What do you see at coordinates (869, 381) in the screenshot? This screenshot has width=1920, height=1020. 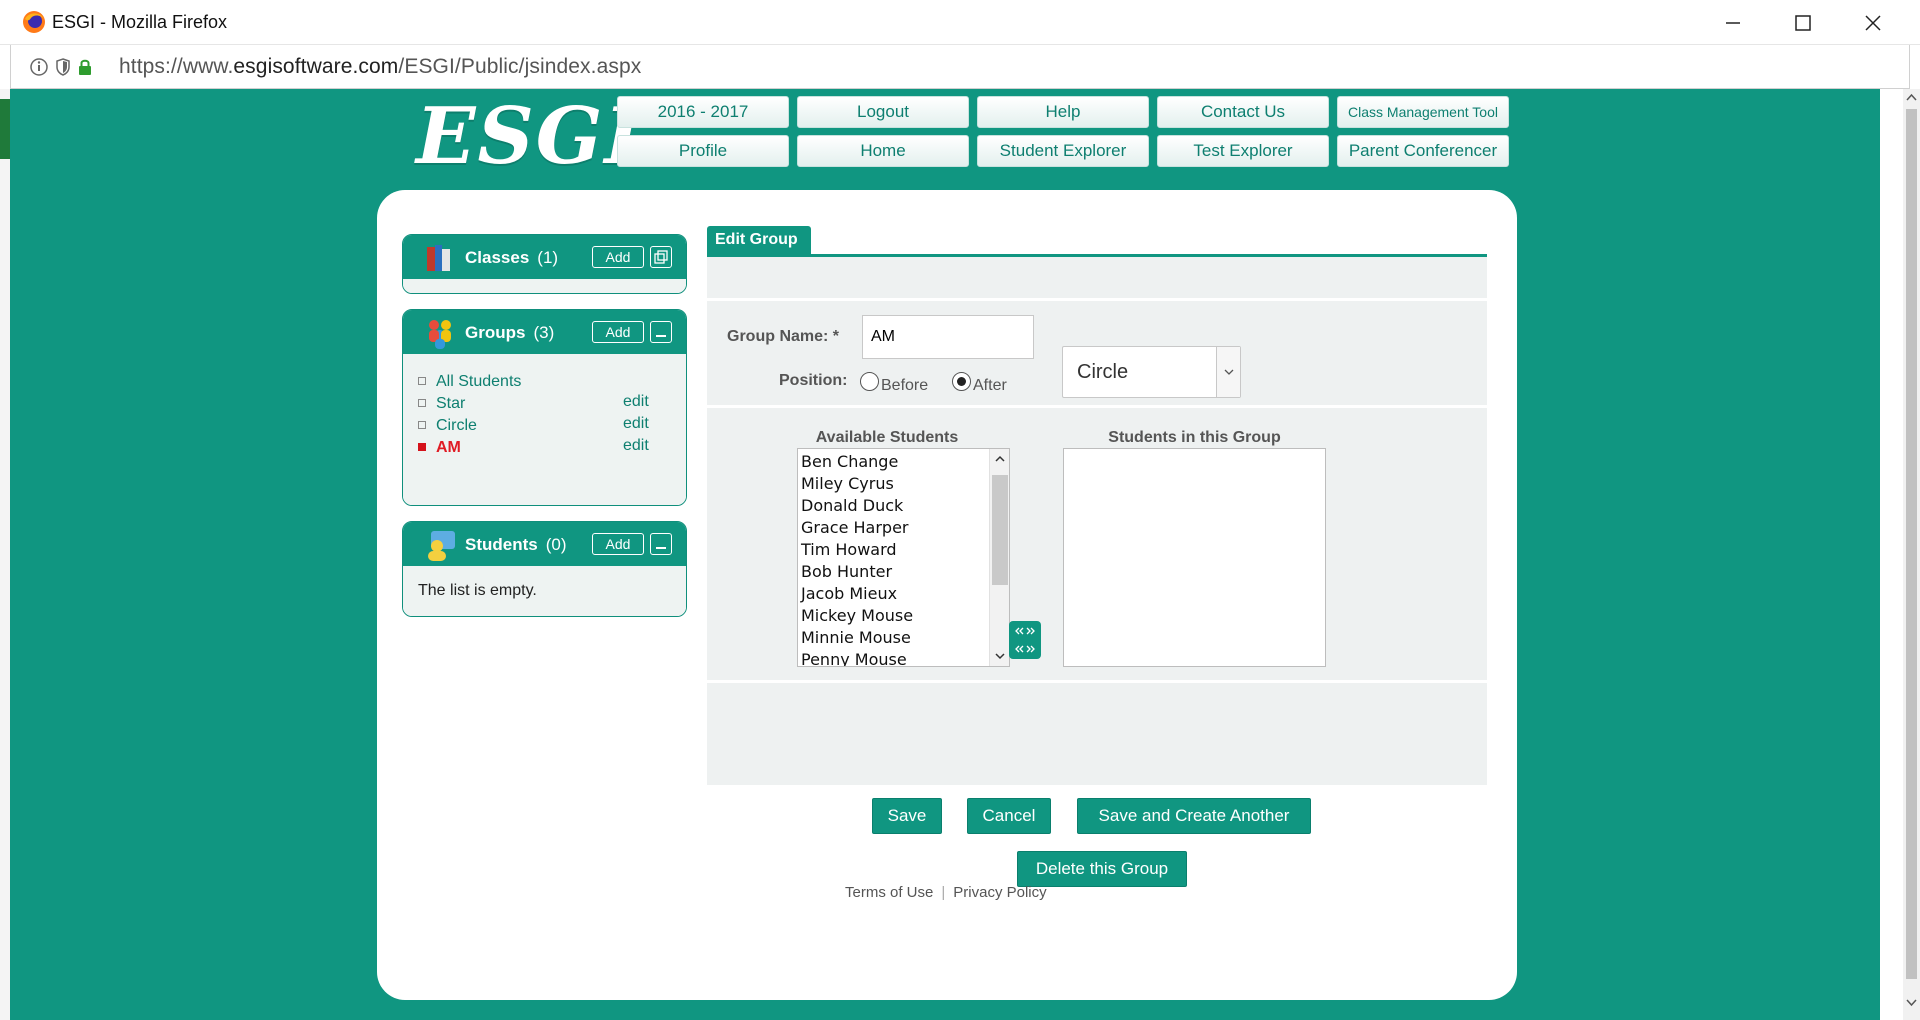 I see `radio-off-icon` at bounding box center [869, 381].